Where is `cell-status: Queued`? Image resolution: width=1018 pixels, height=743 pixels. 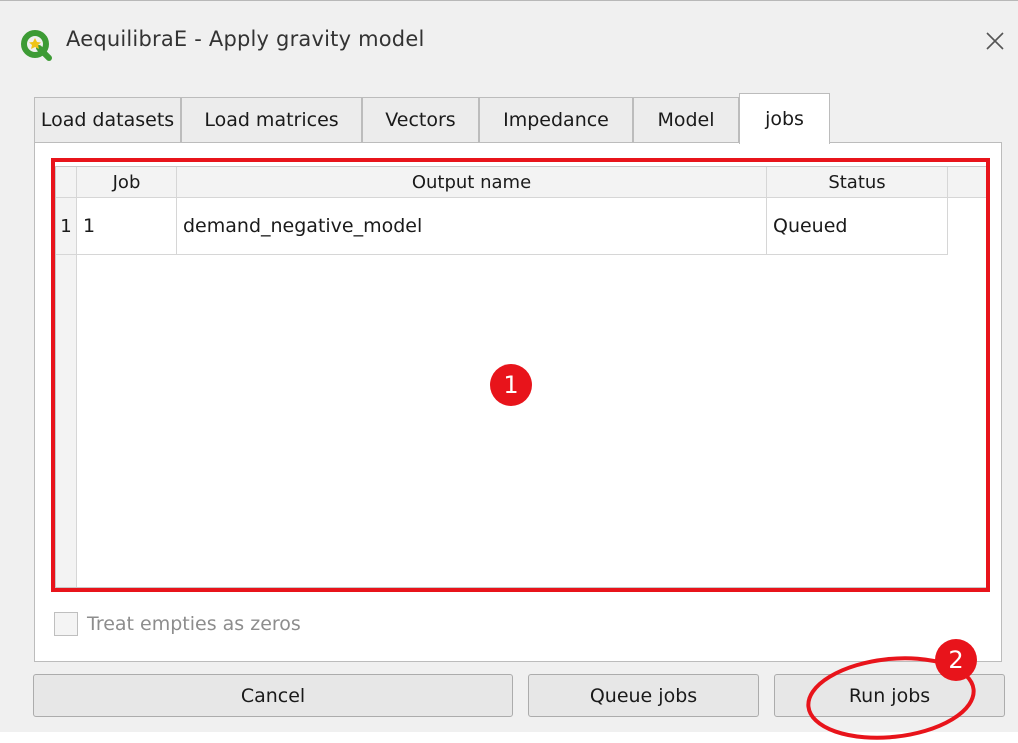
cell-status: Queued is located at coordinates (857, 226).